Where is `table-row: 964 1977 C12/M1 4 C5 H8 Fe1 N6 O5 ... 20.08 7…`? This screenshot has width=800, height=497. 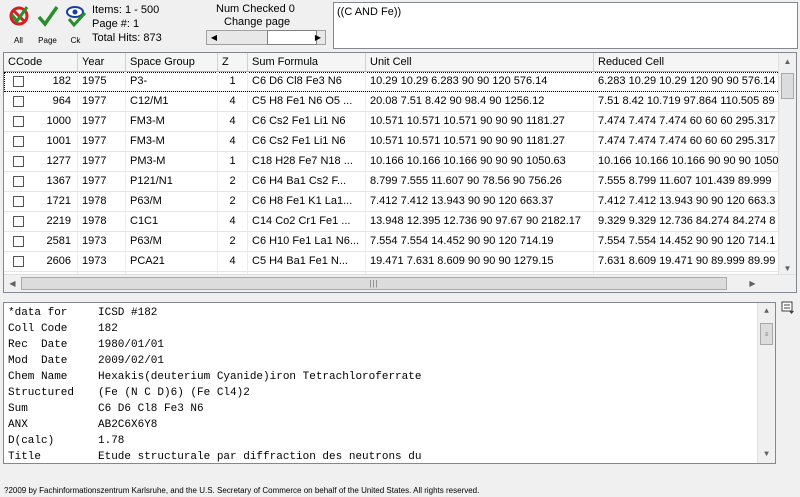
table-row: 964 1977 C12/M1 4 C5 H8 Fe1 N6 O5 ... 20.08 7… is located at coordinates (392, 102).